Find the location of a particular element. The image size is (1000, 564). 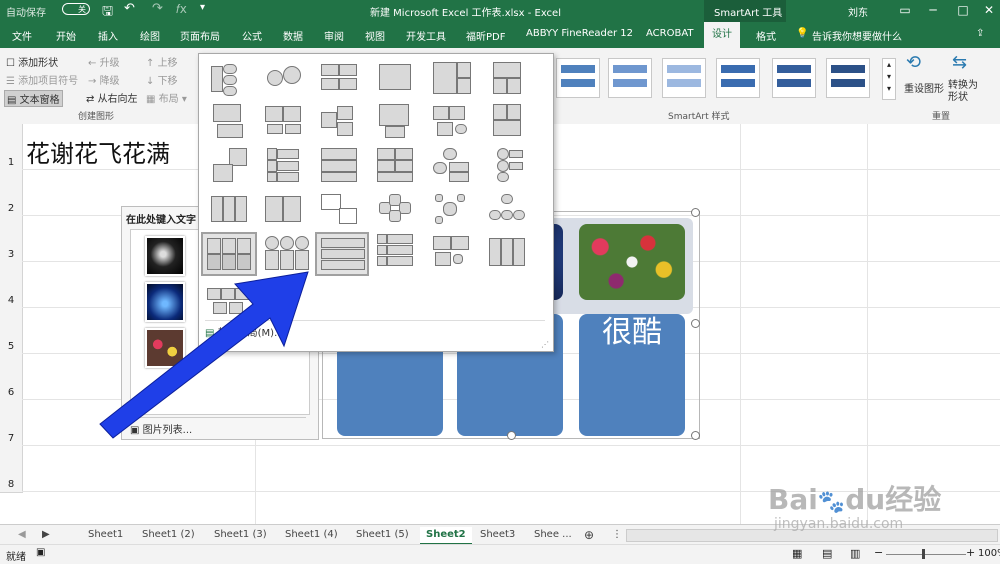

sheet-tab: Sheet1 (2) is located at coordinates (168, 535).